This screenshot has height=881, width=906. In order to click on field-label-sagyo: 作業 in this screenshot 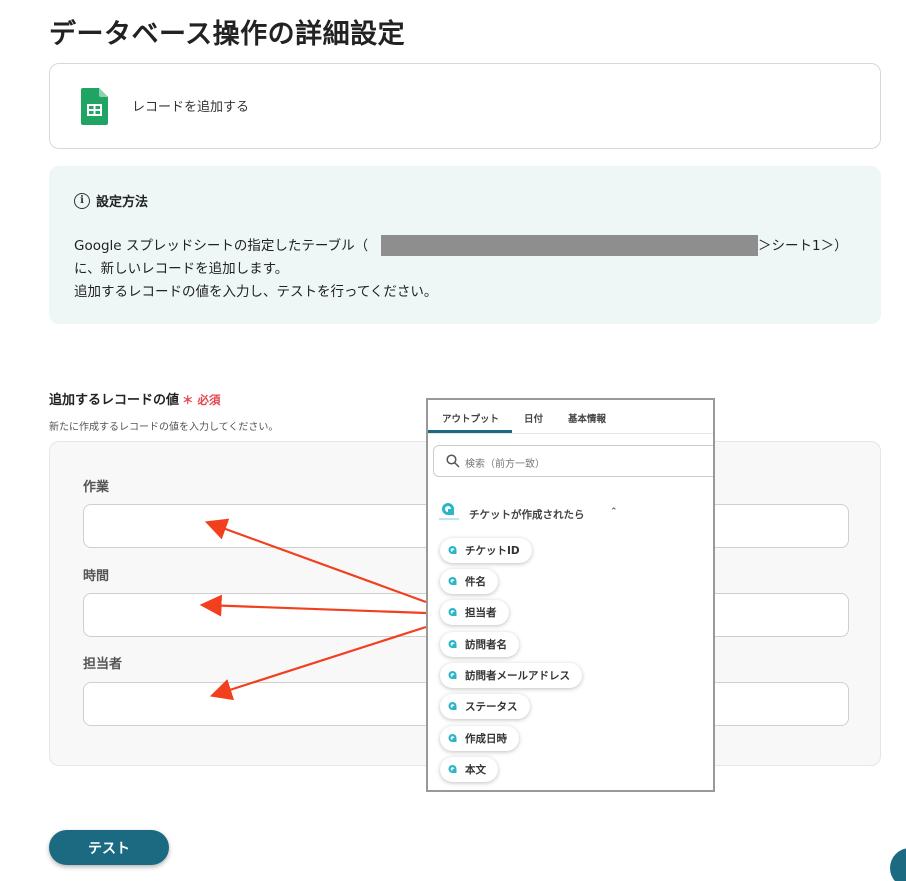, I will do `click(96, 487)`.